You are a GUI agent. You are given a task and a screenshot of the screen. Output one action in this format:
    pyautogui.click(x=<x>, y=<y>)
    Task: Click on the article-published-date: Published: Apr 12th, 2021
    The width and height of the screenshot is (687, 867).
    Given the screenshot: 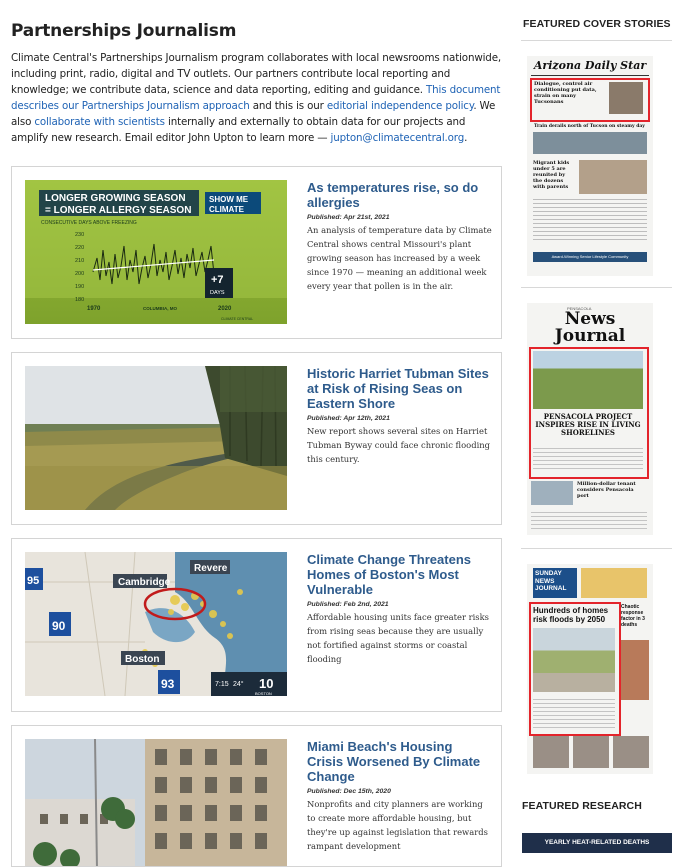 What is the action you would take?
    pyautogui.click(x=348, y=418)
    